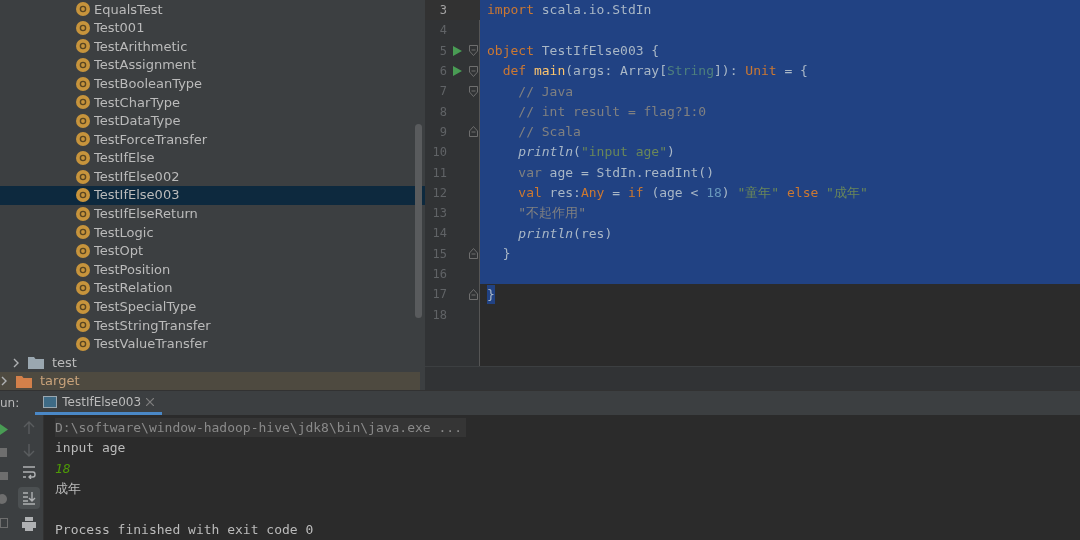 Image resolution: width=1080 pixels, height=540 pixels. What do you see at coordinates (549, 132) in the screenshot?
I see `code-text: // Scala` at bounding box center [549, 132].